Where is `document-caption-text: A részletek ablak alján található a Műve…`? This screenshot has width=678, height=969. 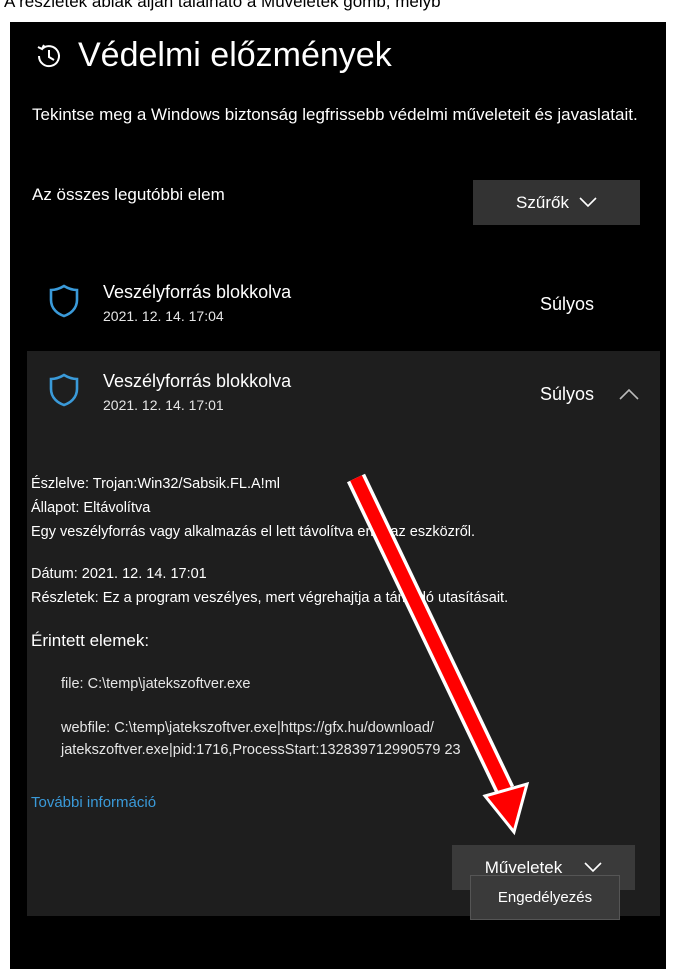 document-caption-text: A részletek ablak alján található a Műve… is located at coordinates (222, 5).